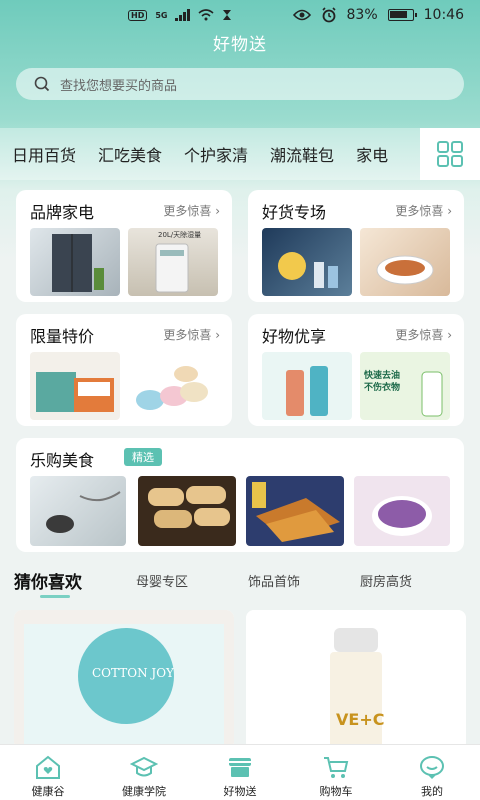 This screenshot has width=480, height=800. I want to click on tab-maternity: 母婴专区, so click(162, 580).